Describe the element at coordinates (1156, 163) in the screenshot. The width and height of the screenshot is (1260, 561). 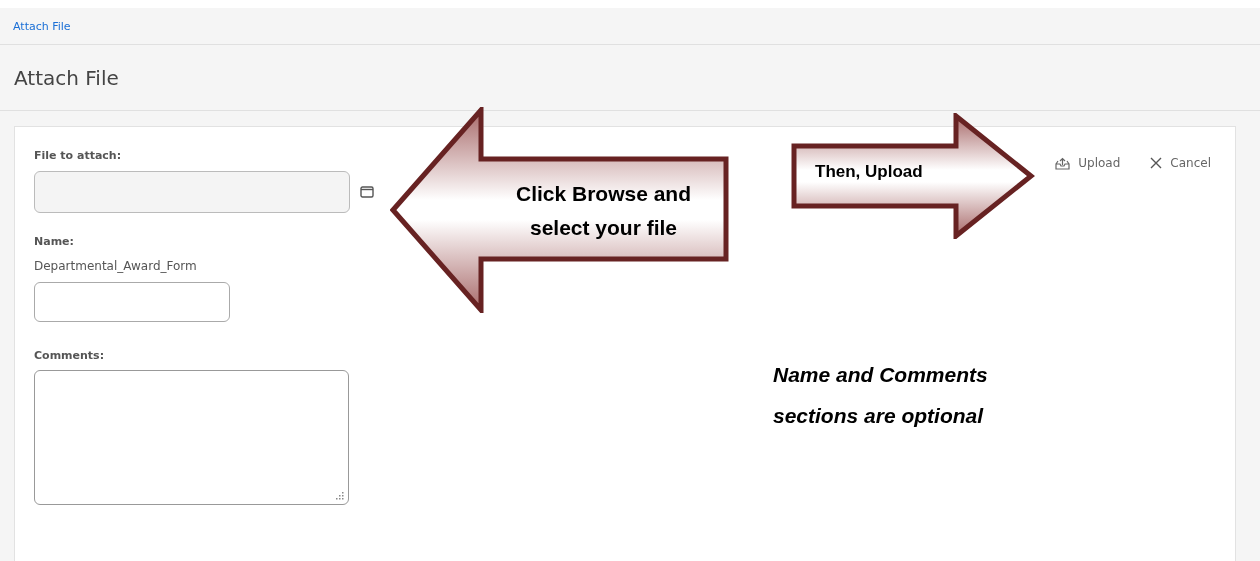
I see `close-icon` at that location.